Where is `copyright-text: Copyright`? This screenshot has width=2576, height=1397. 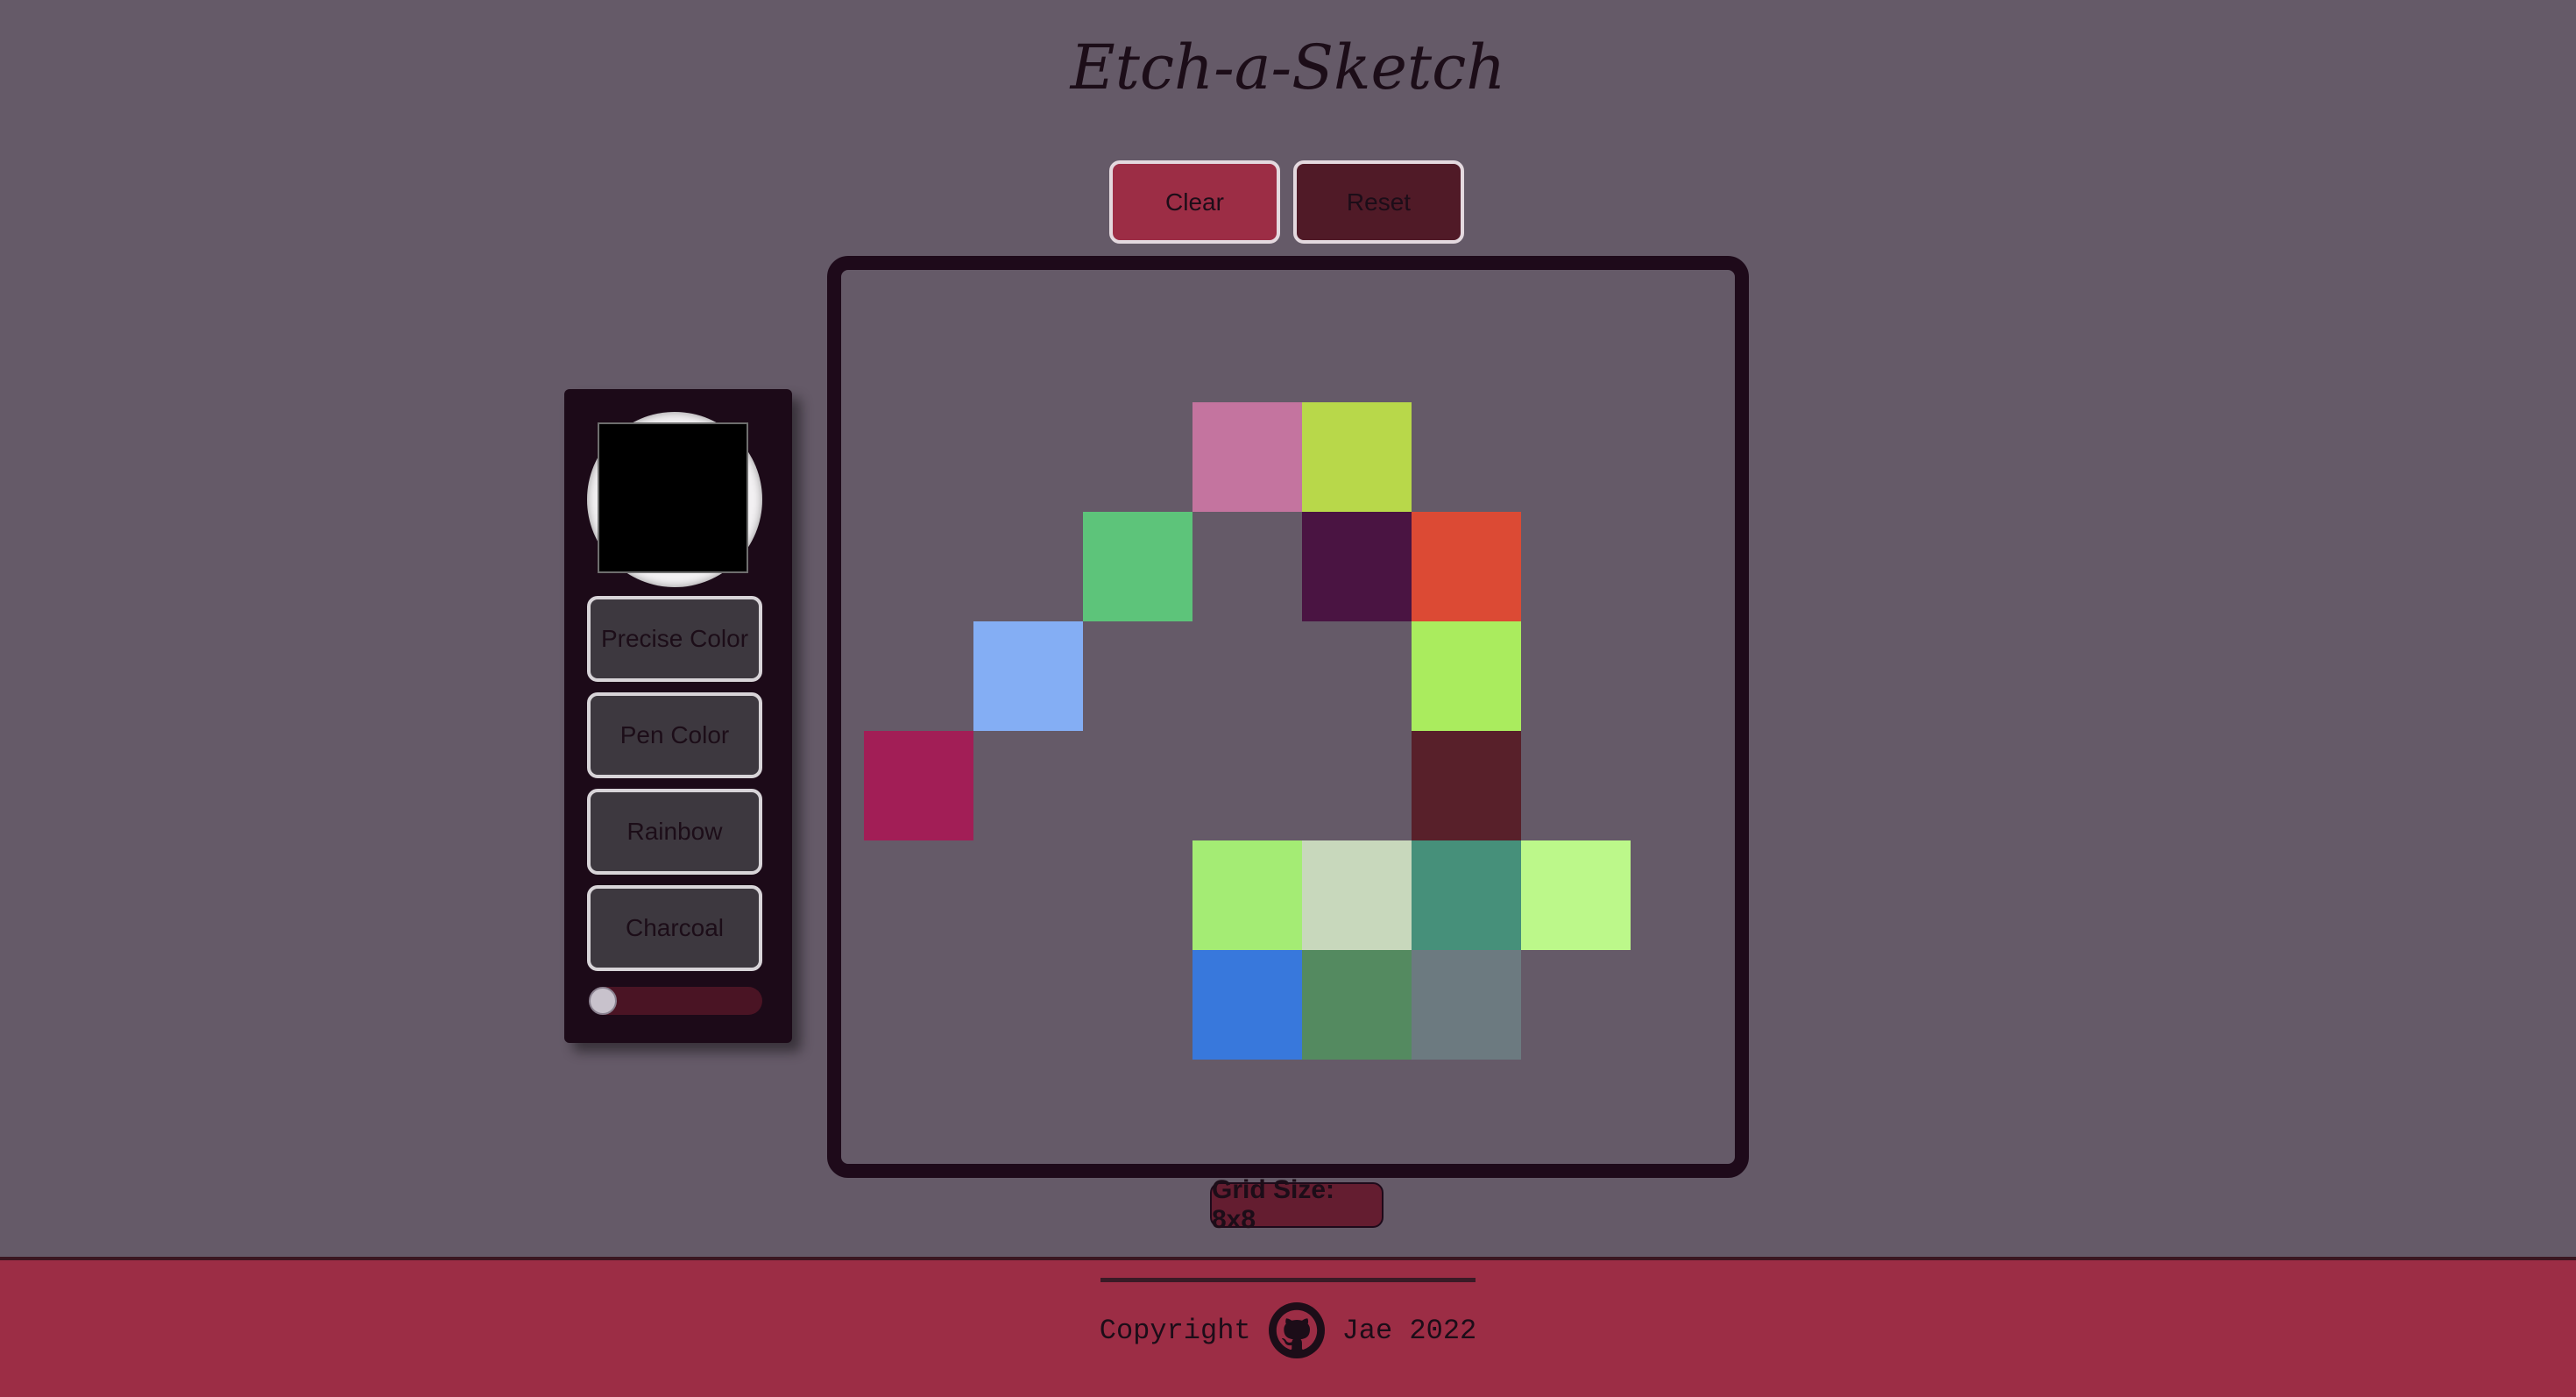
copyright-text: Copyright is located at coordinates (1175, 1331).